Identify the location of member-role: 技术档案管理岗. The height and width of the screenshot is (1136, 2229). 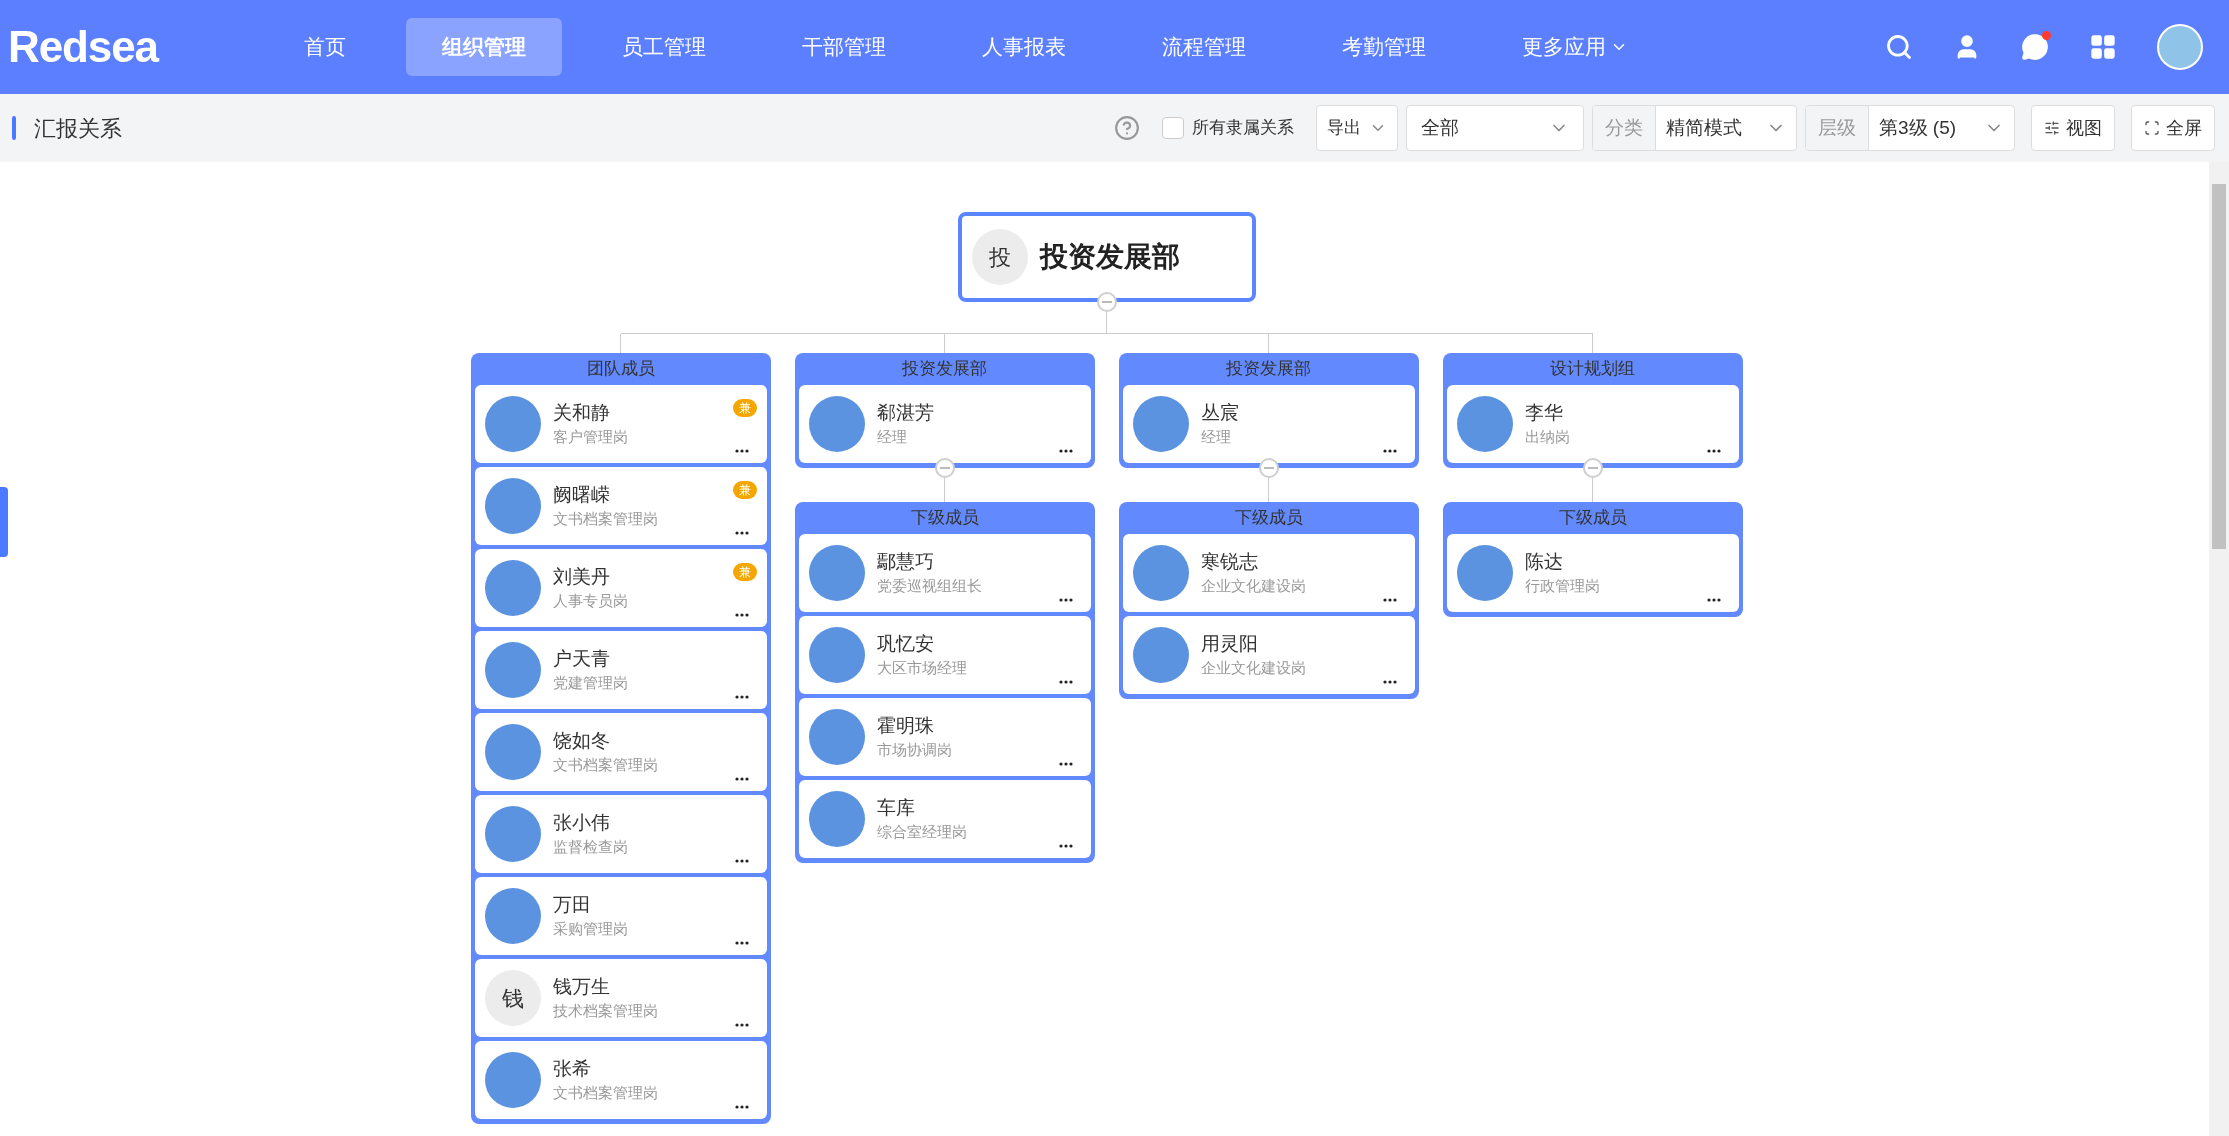
(605, 1011).